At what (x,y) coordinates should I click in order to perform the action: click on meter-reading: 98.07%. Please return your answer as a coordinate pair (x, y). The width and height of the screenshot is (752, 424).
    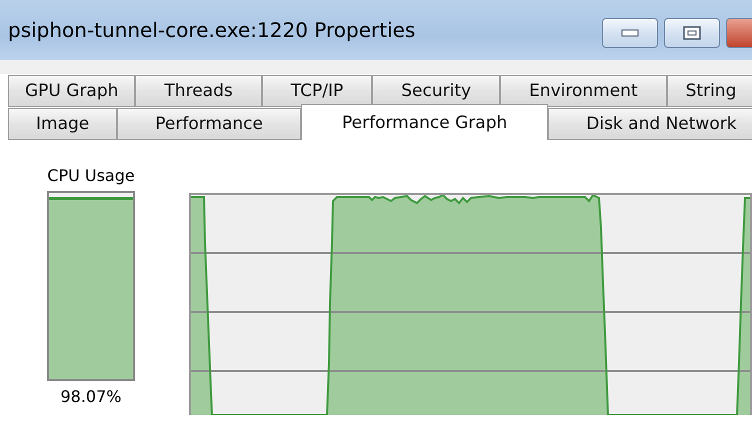
    Looking at the image, I should click on (91, 396).